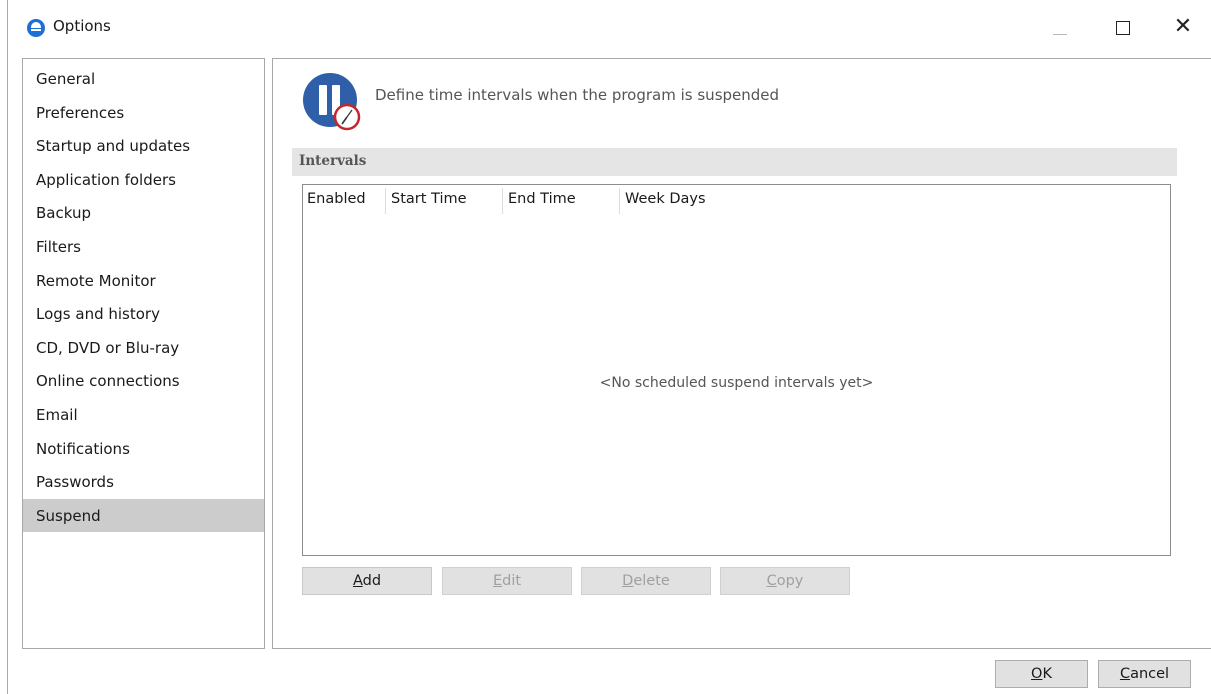 The width and height of the screenshot is (1211, 694). Describe the element at coordinates (665, 199) in the screenshot. I see `column-header-week-days: Week Days` at that location.